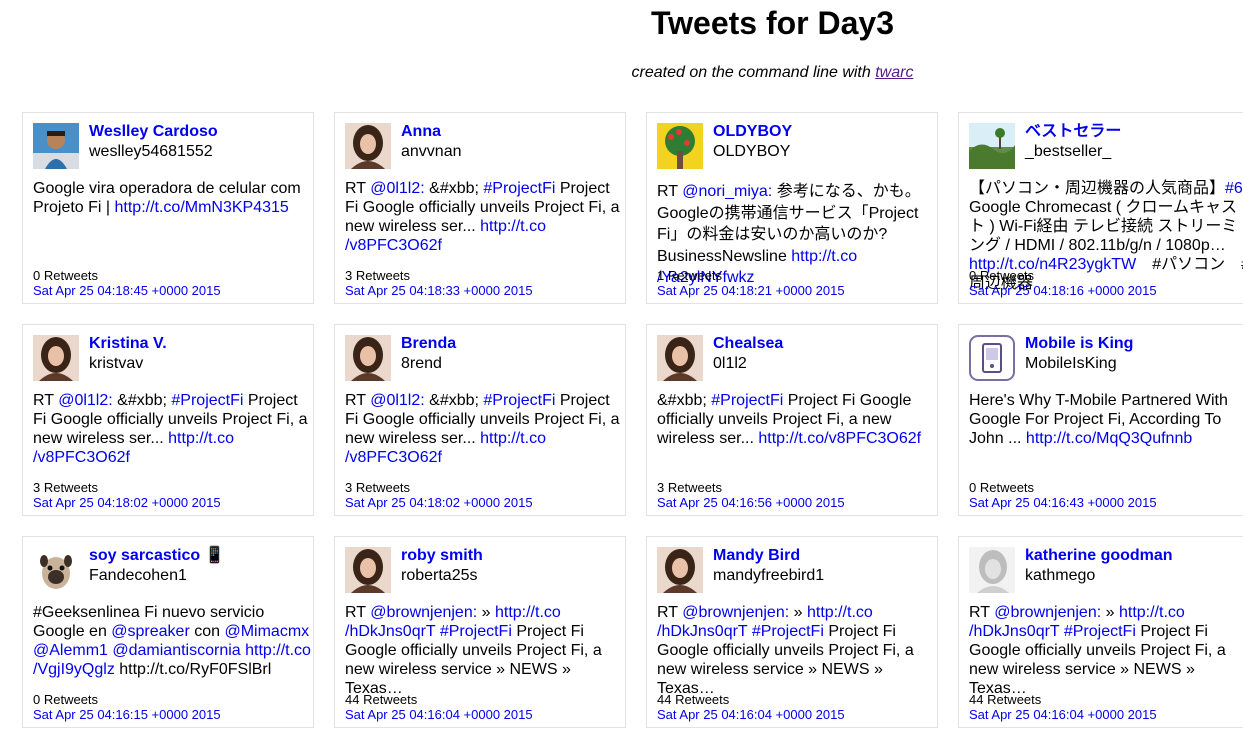 This screenshot has width=1243, height=748. I want to click on tweet-link: http://t.co/MqQ3Qufnnb, so click(1109, 438).